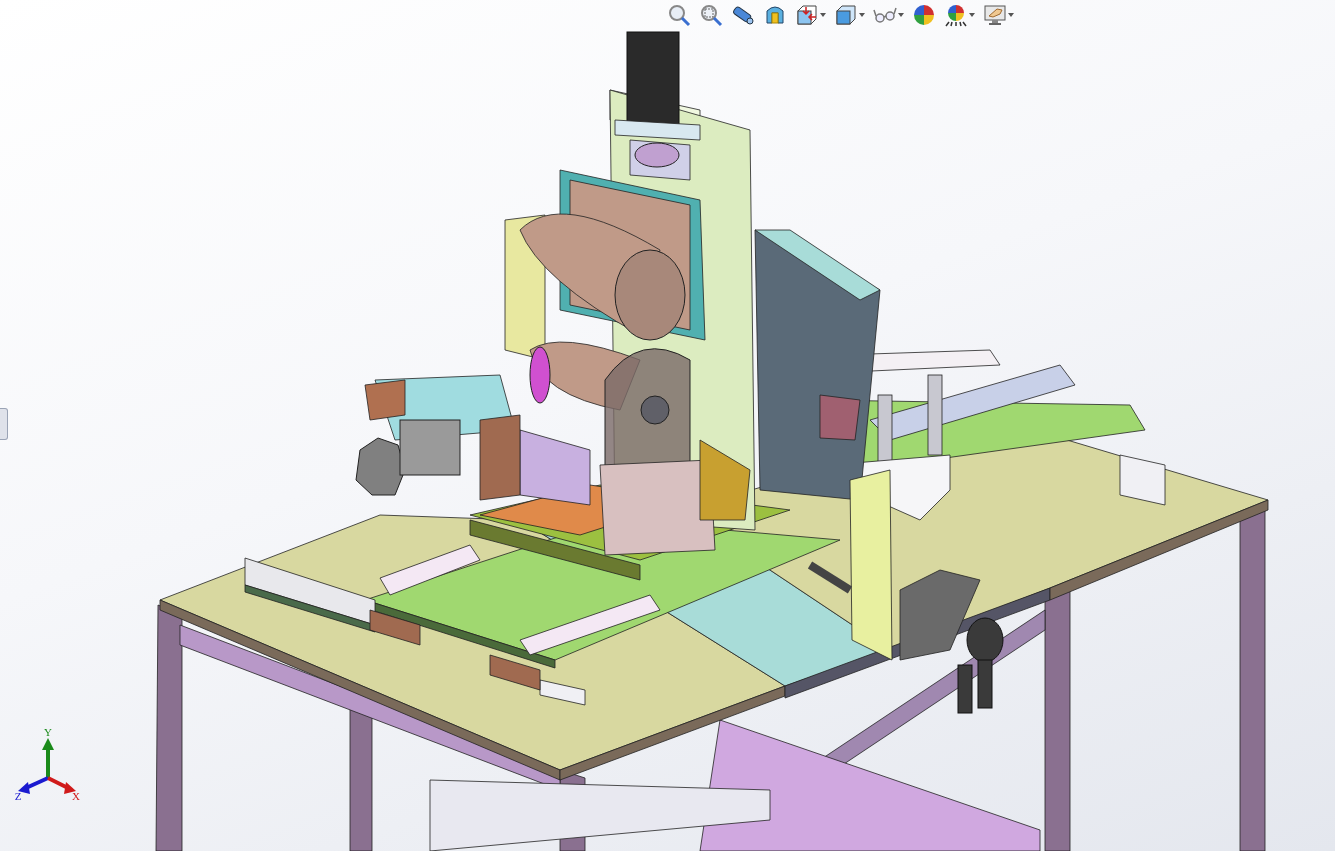 The width and height of the screenshot is (1335, 851). What do you see at coordinates (18, 796) in the screenshot?
I see `axis-label: Z` at bounding box center [18, 796].